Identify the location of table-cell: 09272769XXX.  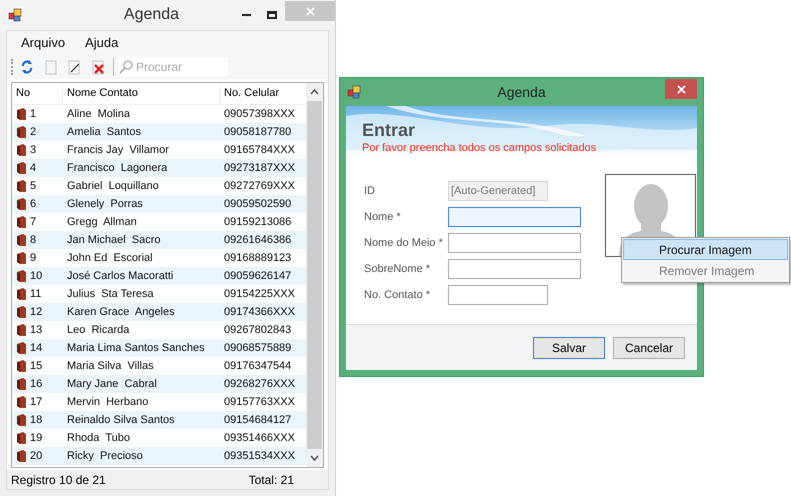
(259, 186).